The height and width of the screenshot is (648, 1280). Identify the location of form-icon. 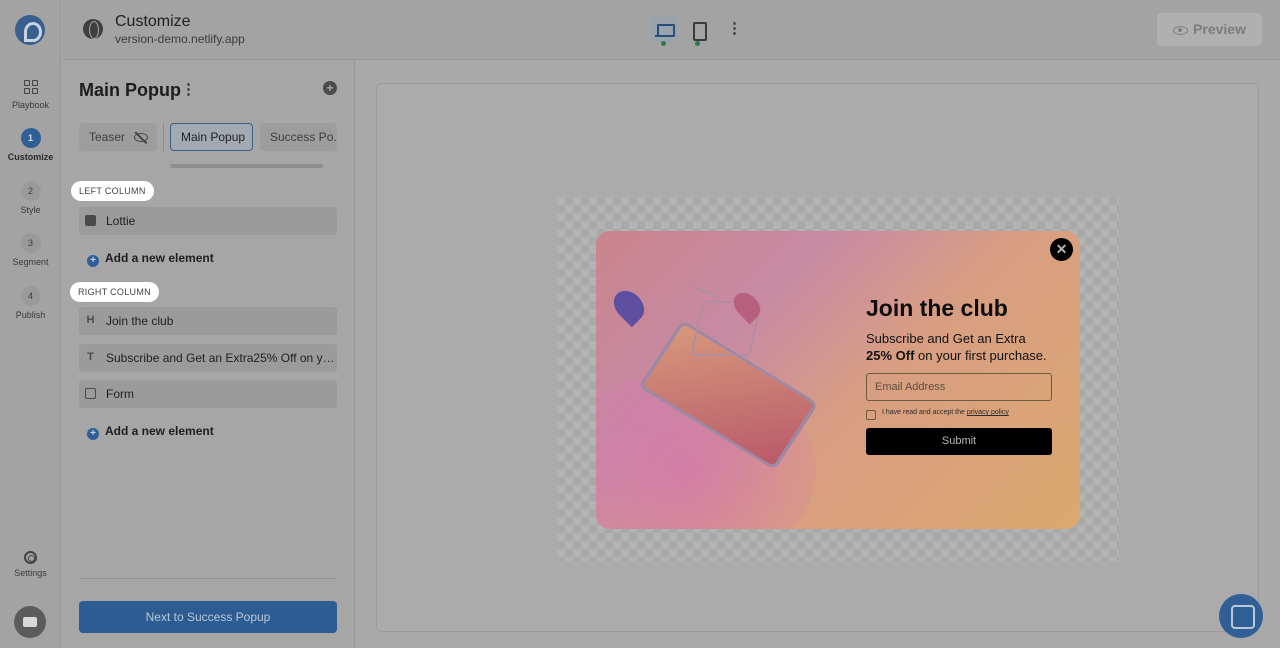
(90, 393).